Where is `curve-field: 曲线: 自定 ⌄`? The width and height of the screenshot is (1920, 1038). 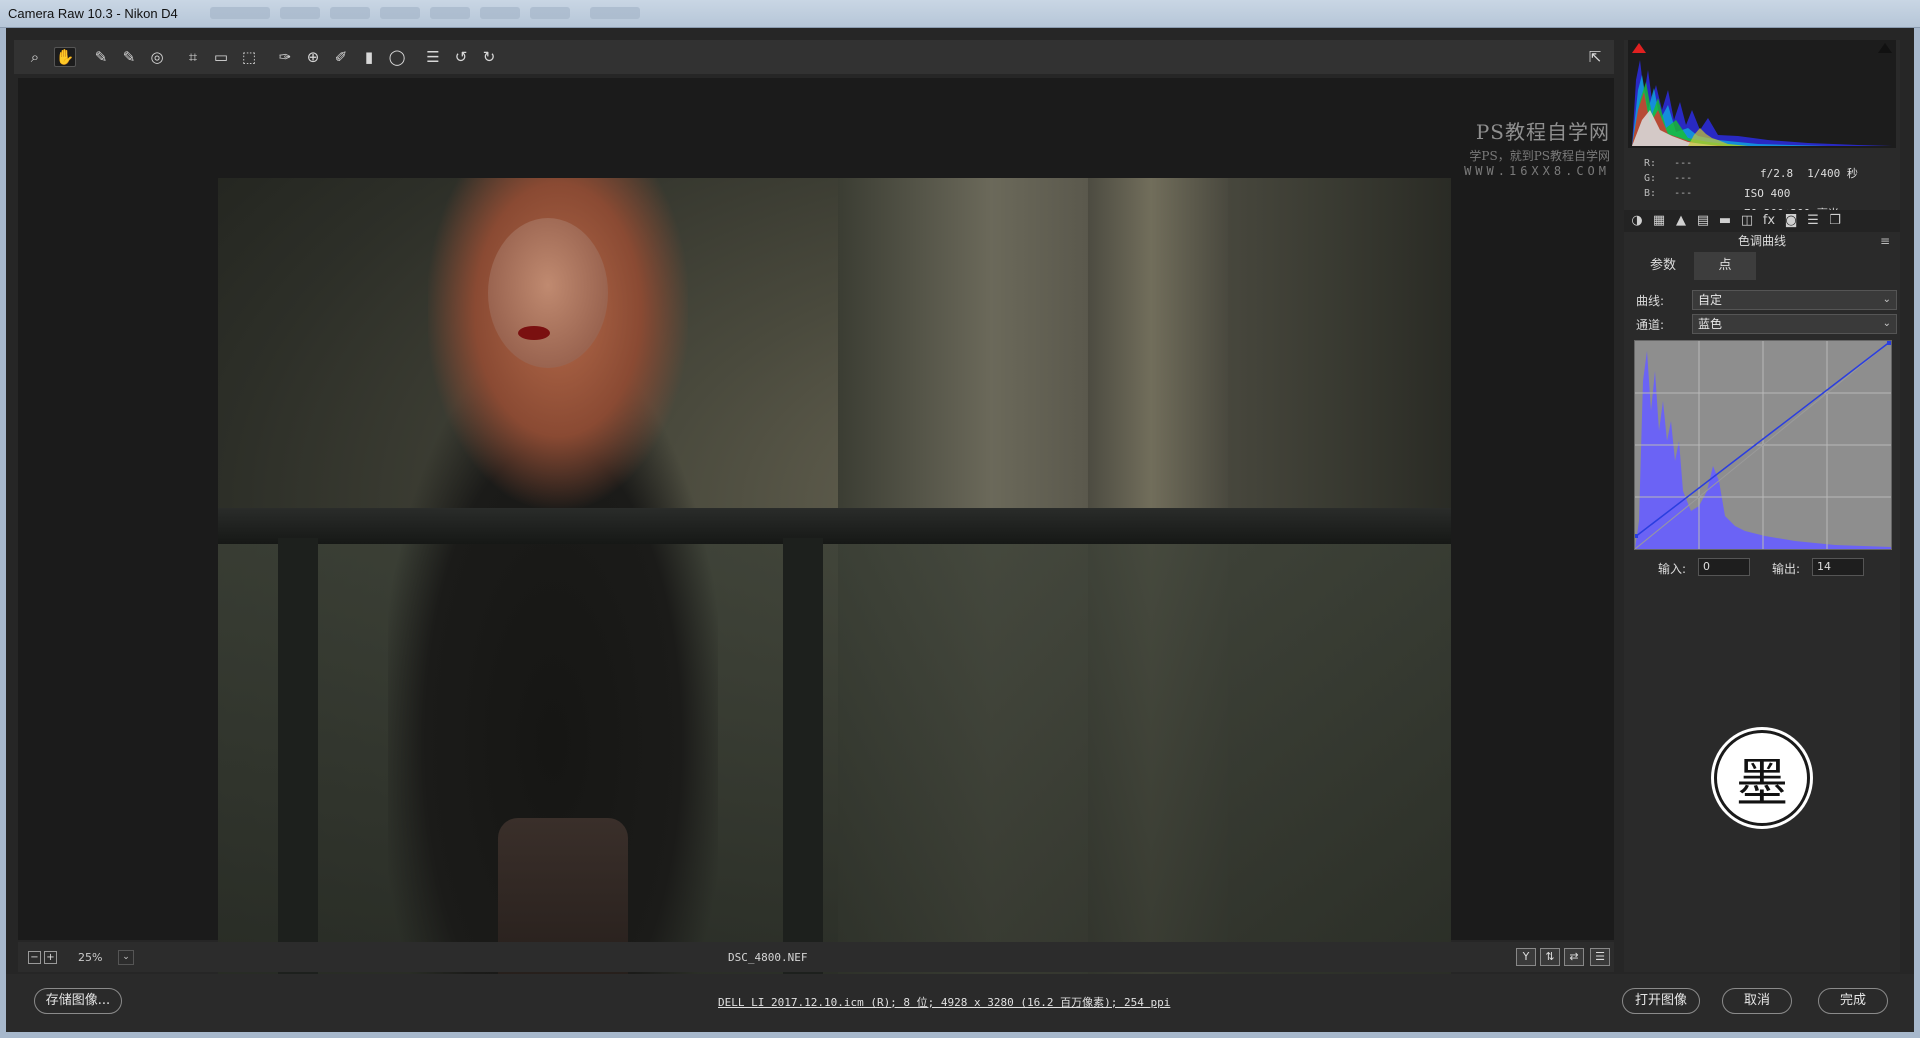
curve-field: 曲线: 自定 ⌄ is located at coordinates (1766, 300).